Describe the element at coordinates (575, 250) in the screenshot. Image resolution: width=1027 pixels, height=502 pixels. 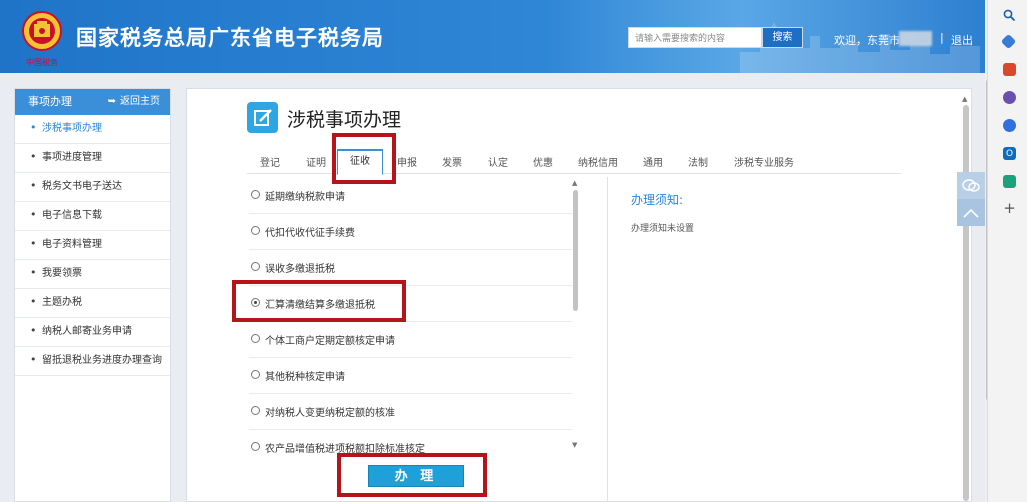
I see `list-scrollbar-thumb` at that location.